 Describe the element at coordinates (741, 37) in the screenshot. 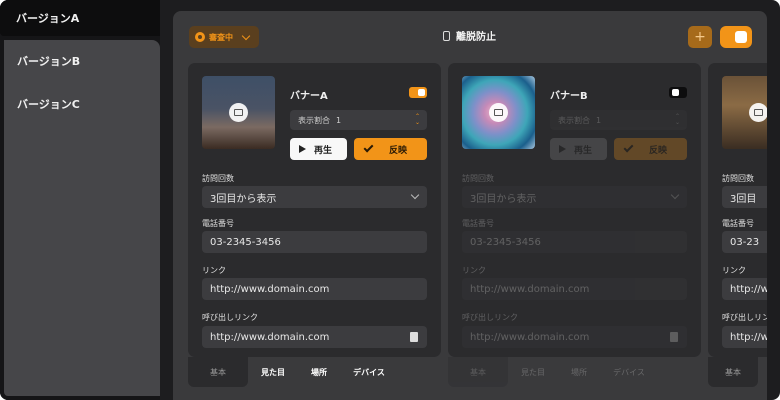

I see `toggle-knob` at that location.